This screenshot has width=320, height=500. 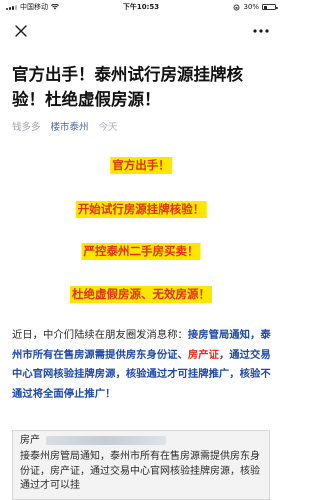 I want to click on battery-percent: 30%, so click(x=251, y=7).